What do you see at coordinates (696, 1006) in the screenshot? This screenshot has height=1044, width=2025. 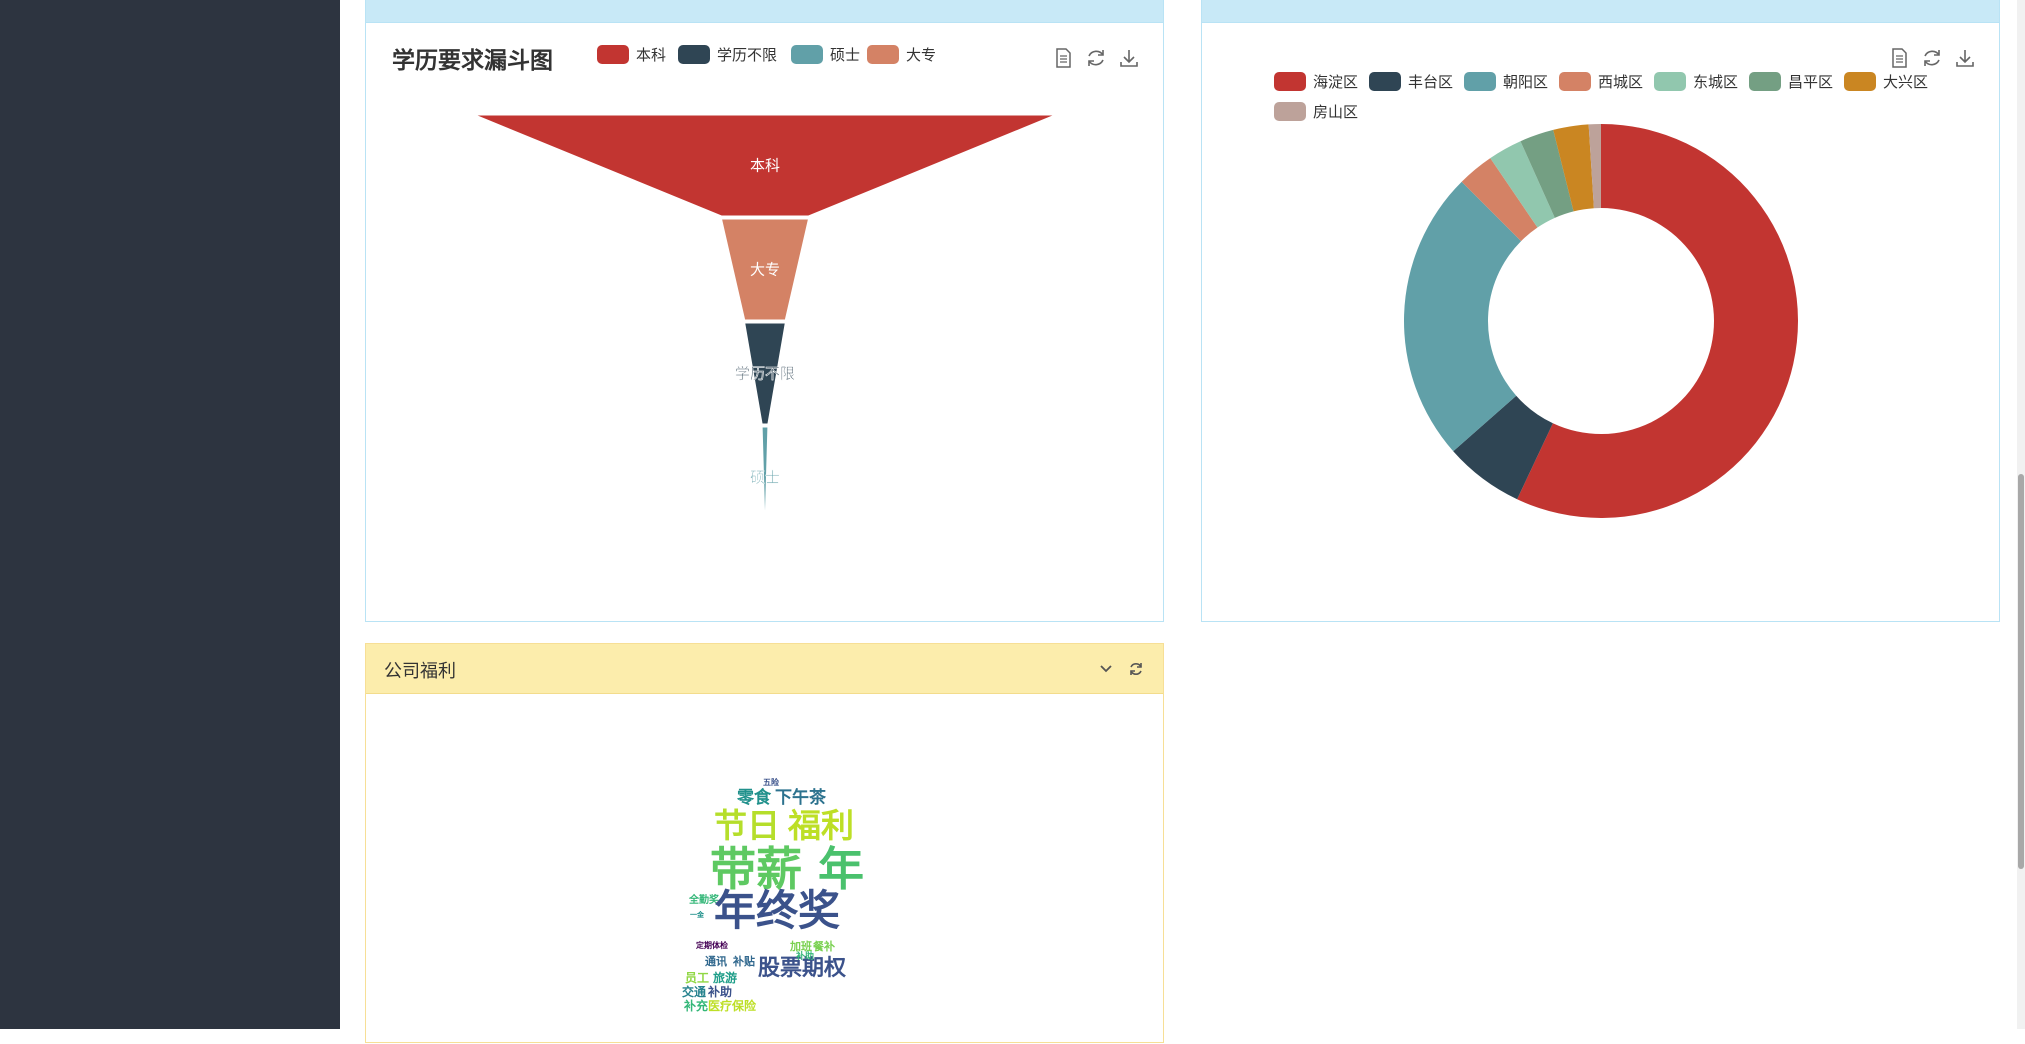 I see `wordcloud-word: 补充` at bounding box center [696, 1006].